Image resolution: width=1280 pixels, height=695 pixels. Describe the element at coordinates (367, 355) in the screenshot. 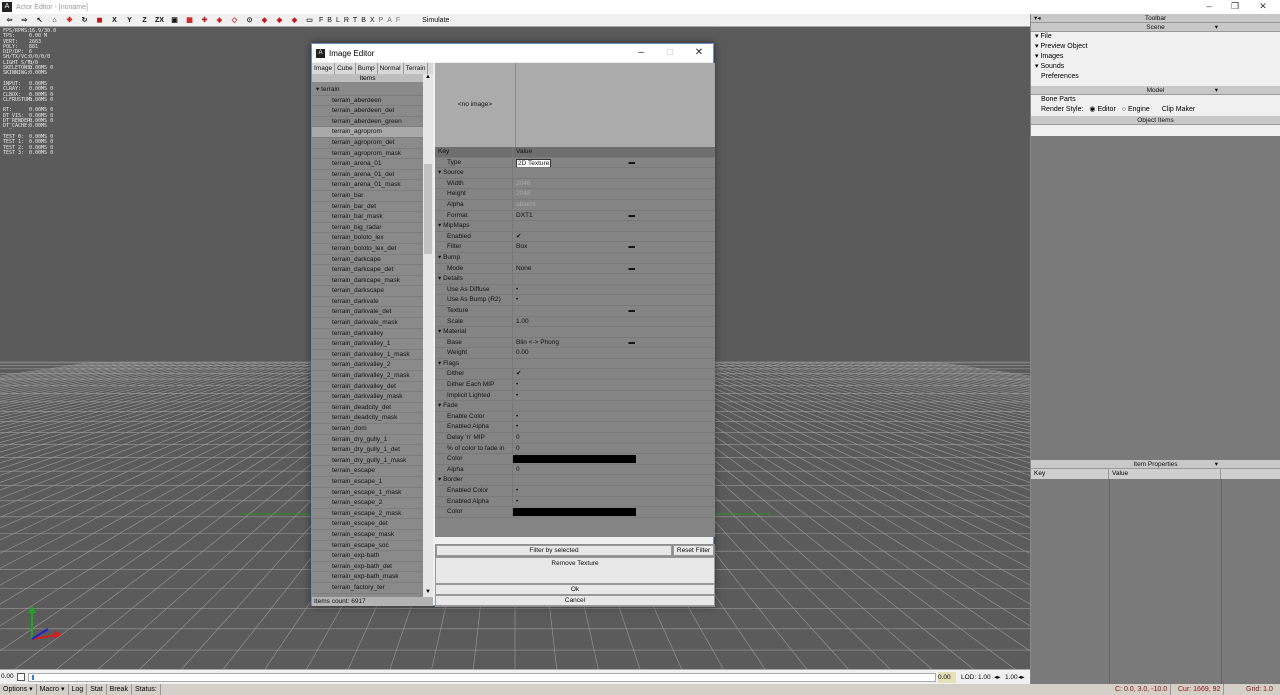

I see `list-item: terrain_darkvalley_1_mask` at that location.